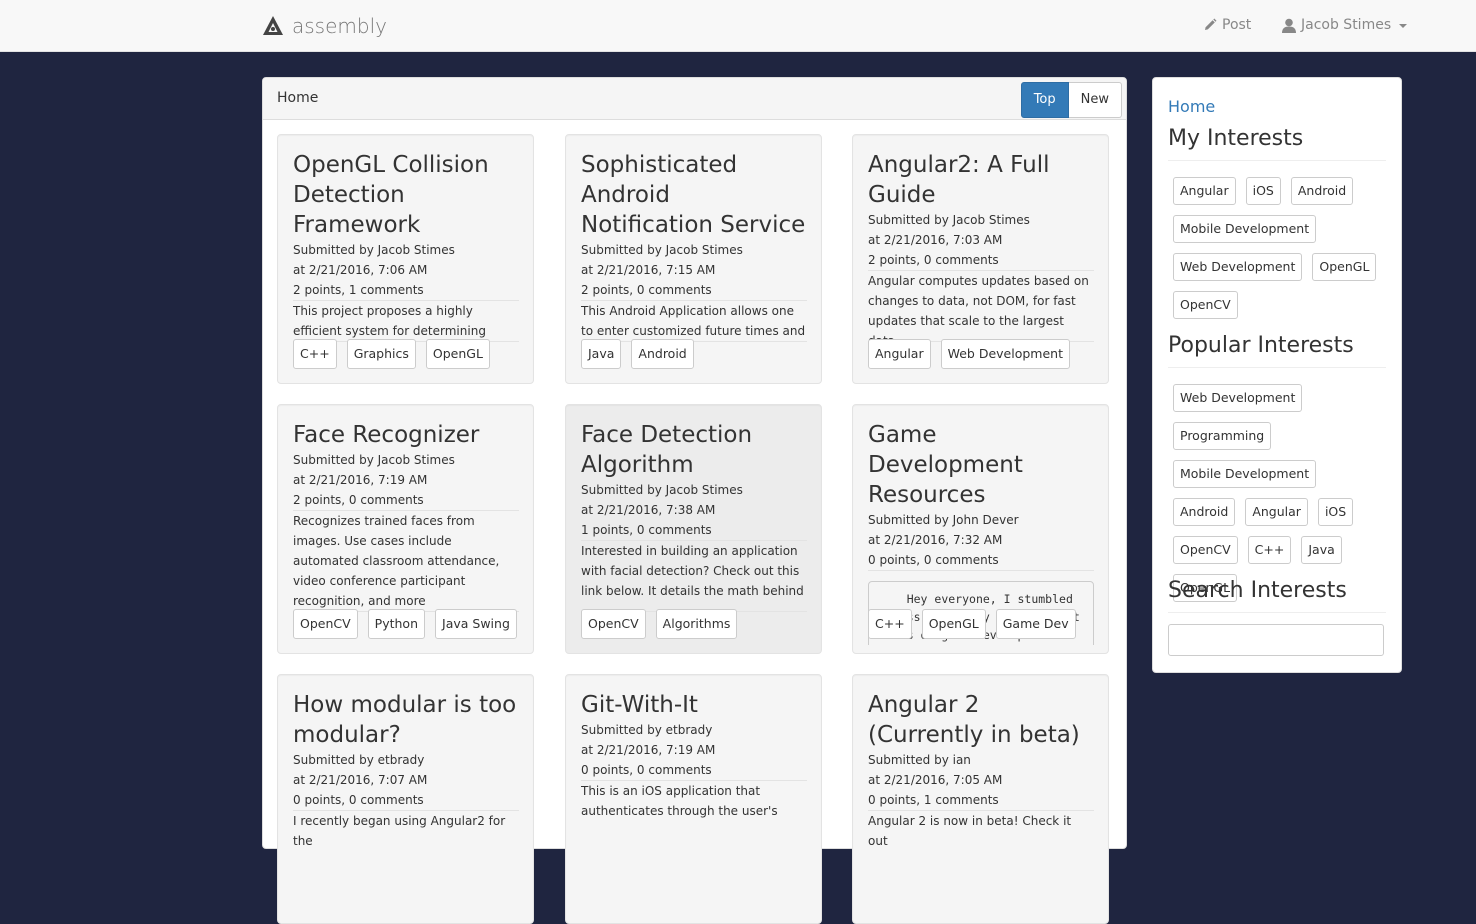 The image size is (1476, 924). What do you see at coordinates (1344, 267) in the screenshot?
I see `interest-tag: OpenGL` at bounding box center [1344, 267].